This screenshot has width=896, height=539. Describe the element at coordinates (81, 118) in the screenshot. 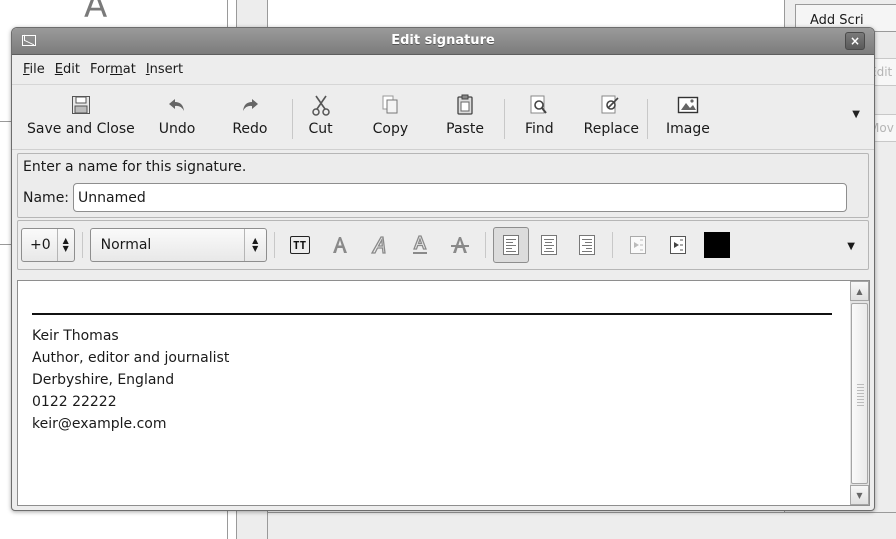

I see `save-and-close-button: Save and Close` at that location.